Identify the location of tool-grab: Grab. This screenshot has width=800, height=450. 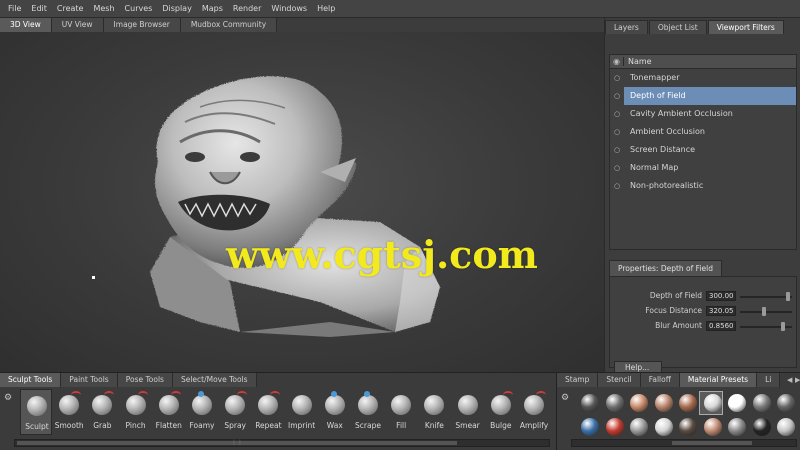
(102, 412).